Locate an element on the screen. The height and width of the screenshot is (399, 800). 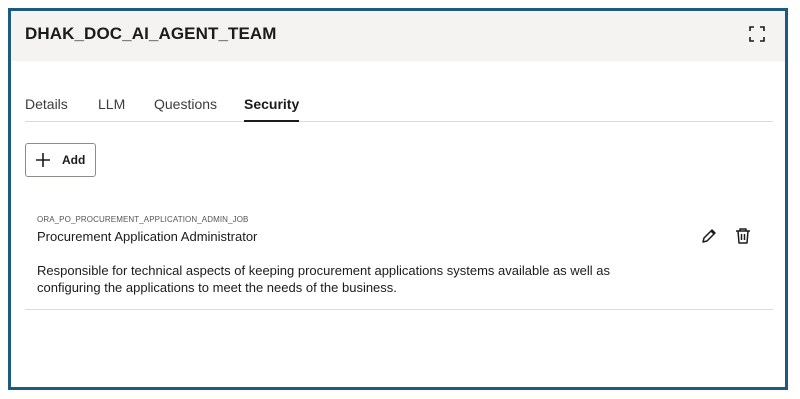
trash-icon is located at coordinates (743, 236).